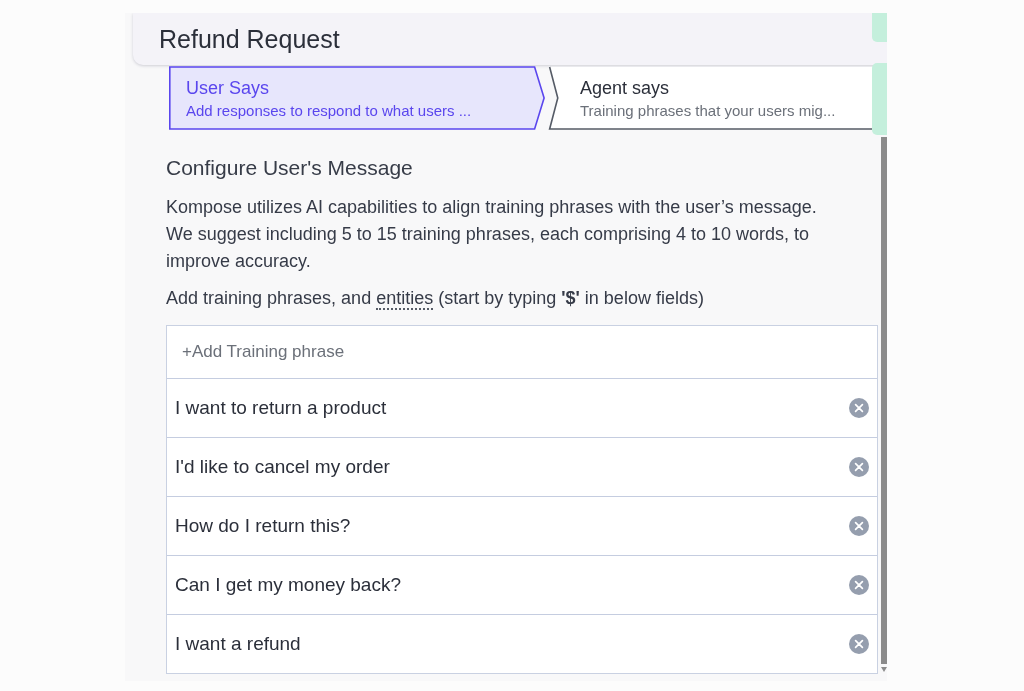 This screenshot has width=1024, height=691. What do you see at coordinates (492, 234) in the screenshot?
I see `description-text: Kompose utilizes AI capabilities to align training phrases with the user’s message. We suggest including 5 to 15 training phrases, each comprising 4 to 10 words, to improve accuracy.` at bounding box center [492, 234].